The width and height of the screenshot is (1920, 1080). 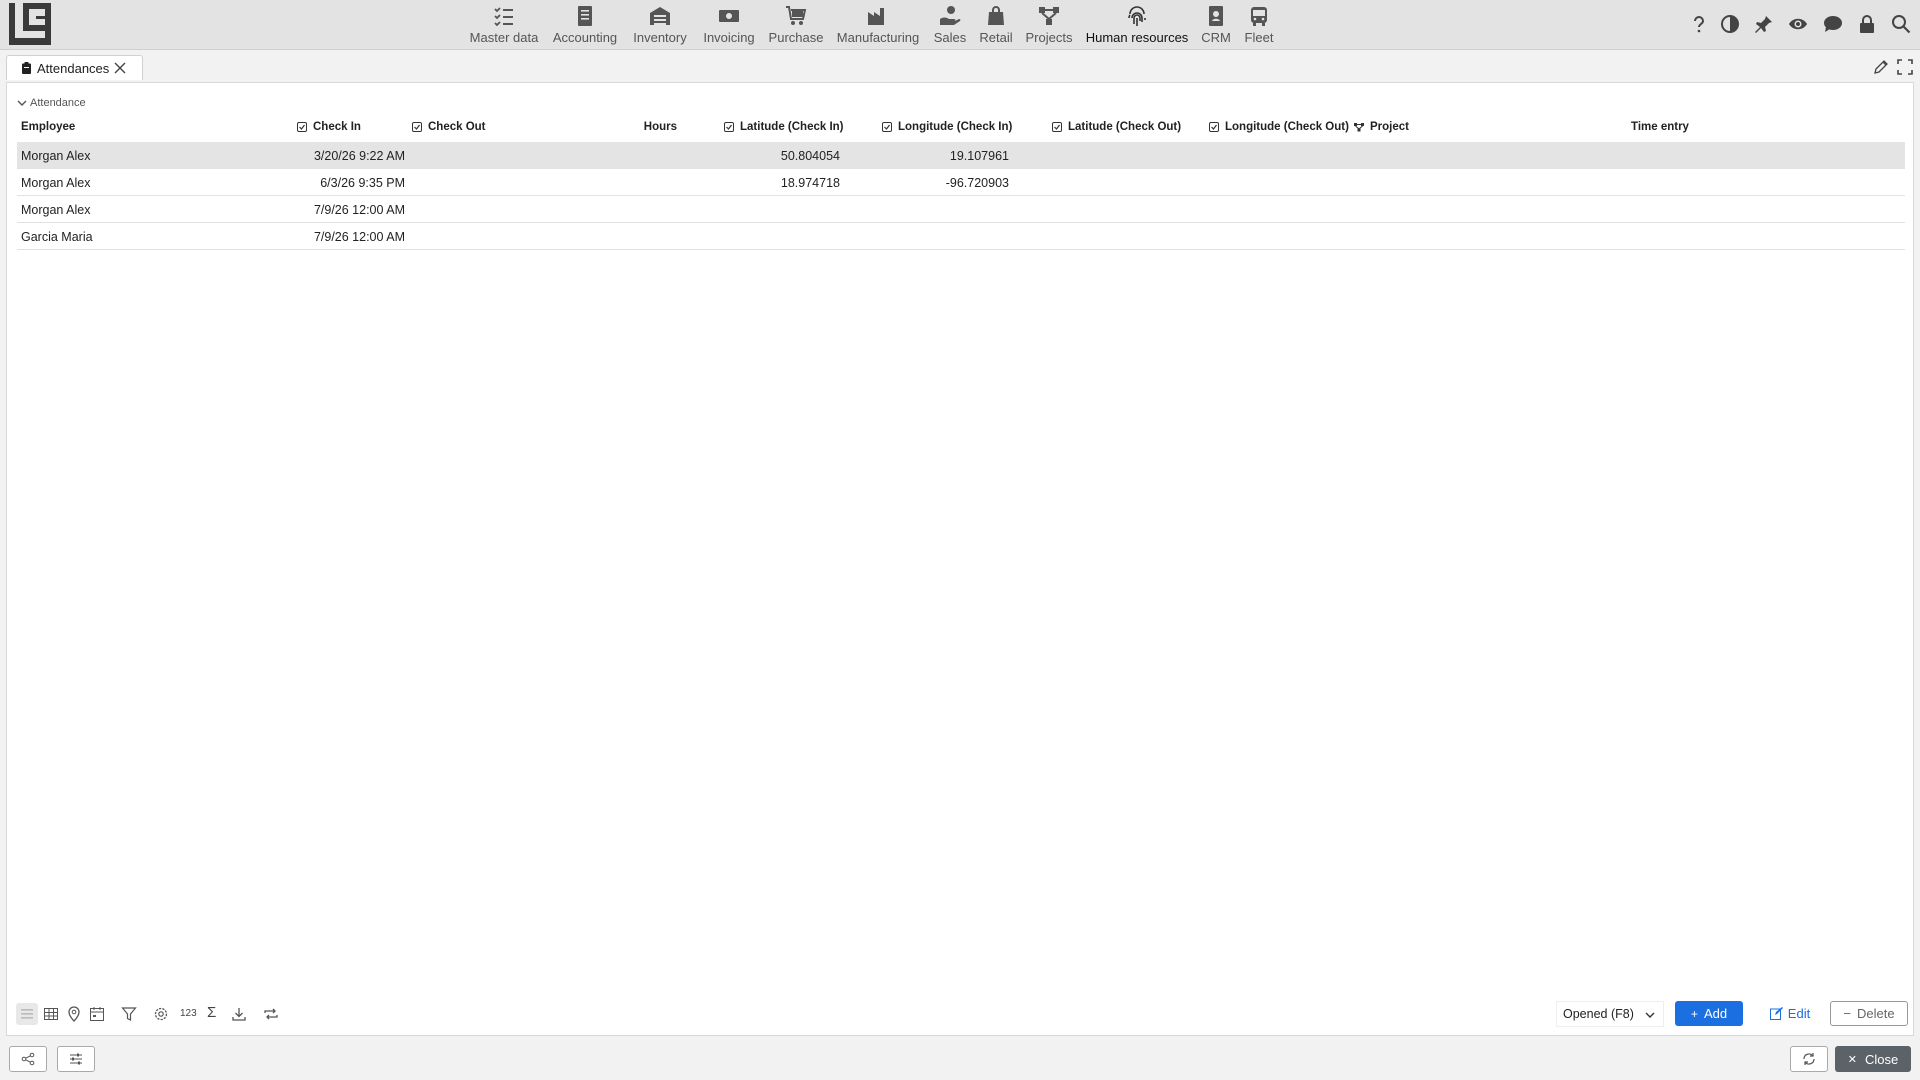 I want to click on column-header-time-entry: Time entry, so click(x=1660, y=127).